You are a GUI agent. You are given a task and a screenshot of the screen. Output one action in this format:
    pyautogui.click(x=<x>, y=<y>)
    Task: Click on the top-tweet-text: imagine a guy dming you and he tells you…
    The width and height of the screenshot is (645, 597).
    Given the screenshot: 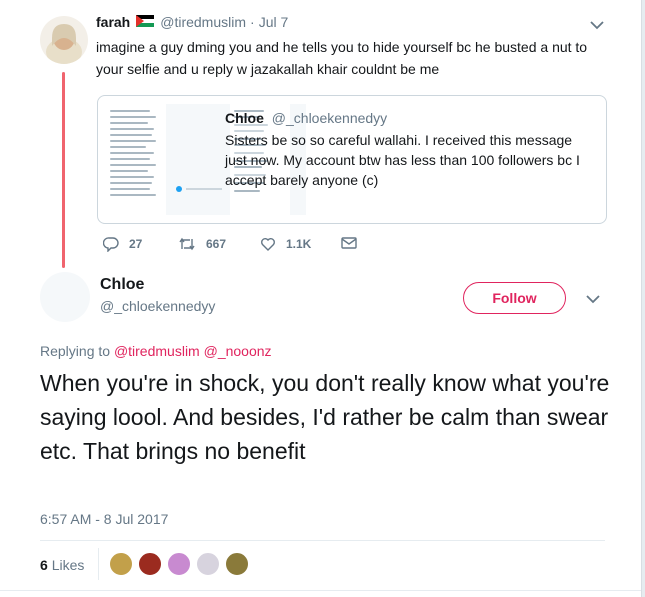 What is the action you would take?
    pyautogui.click(x=342, y=58)
    